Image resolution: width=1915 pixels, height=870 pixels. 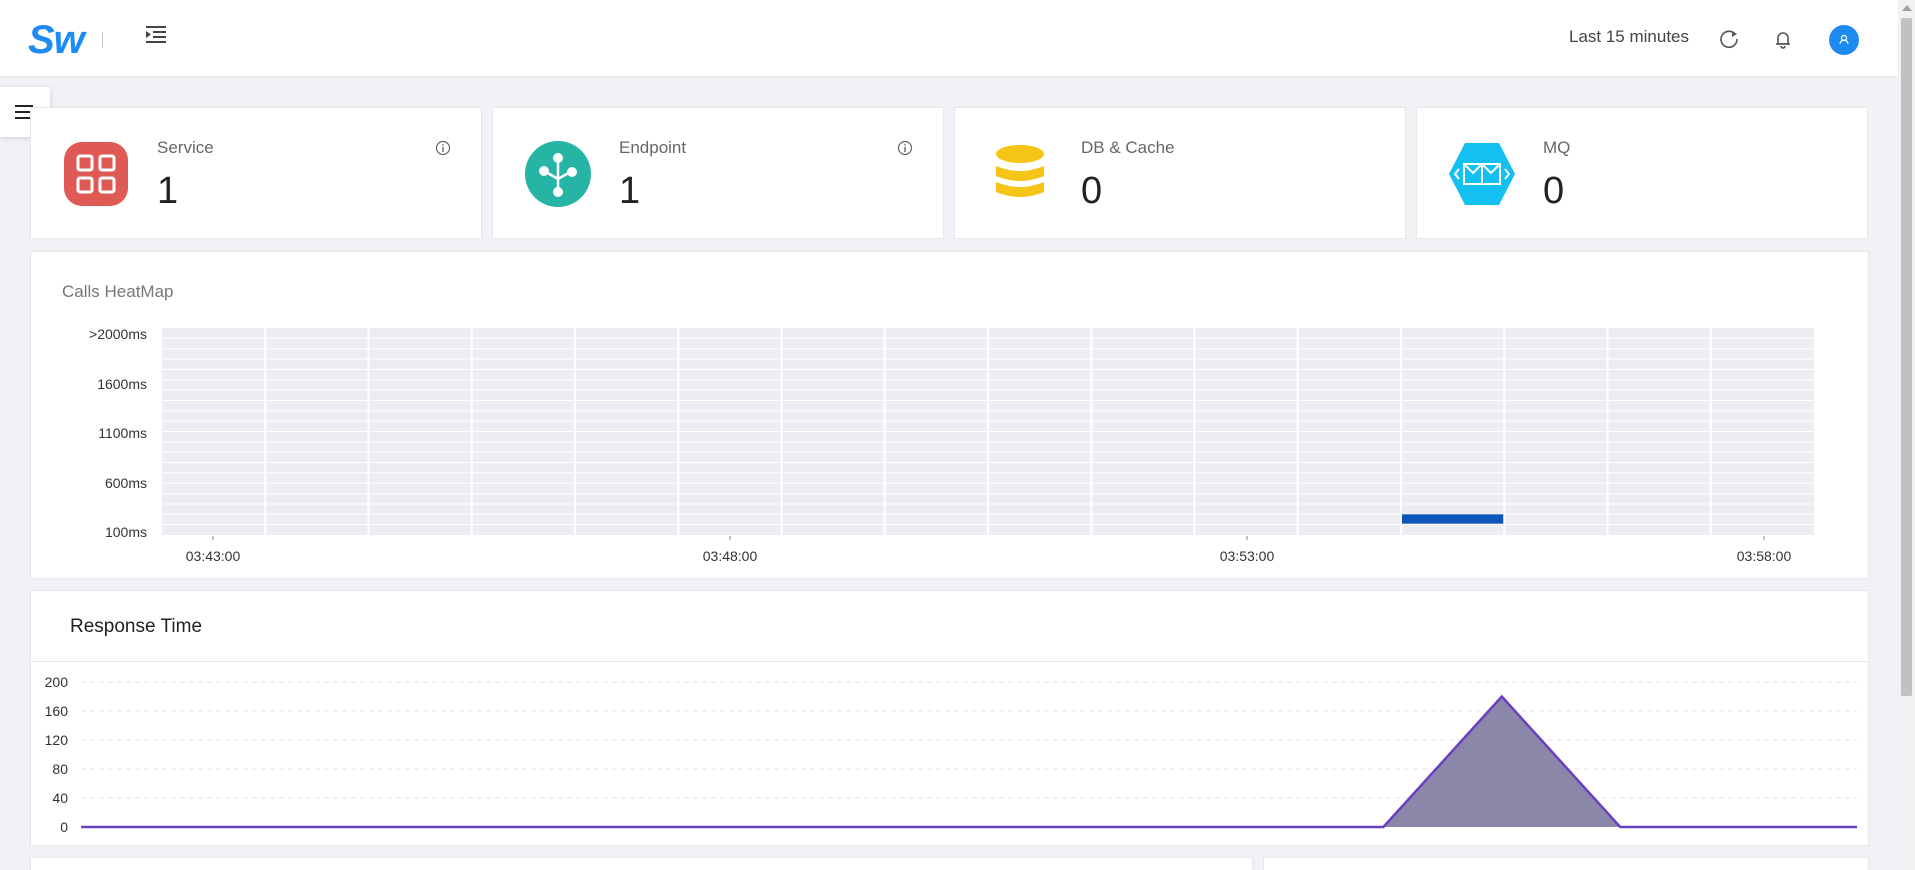 I want to click on heatmap-x-label: 03:58:00, so click(x=1764, y=556).